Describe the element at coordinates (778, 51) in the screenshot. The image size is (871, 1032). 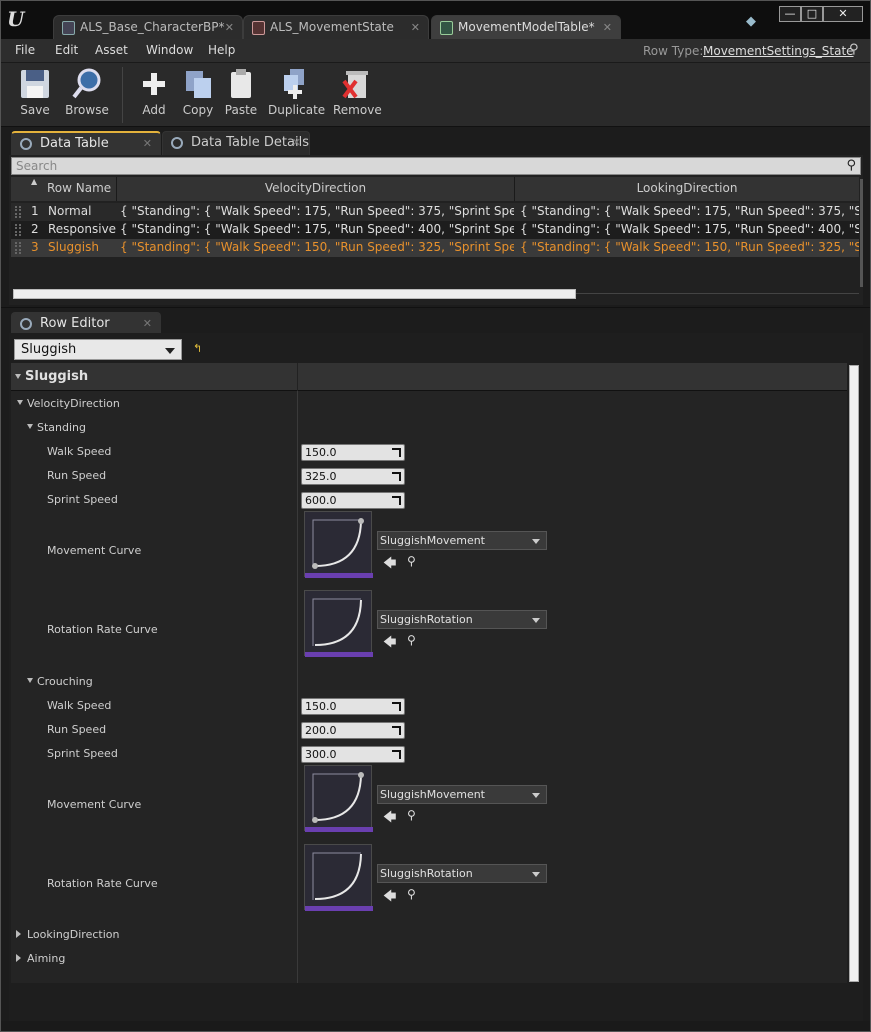
I see `row-type-value: MovementSettings_State` at that location.